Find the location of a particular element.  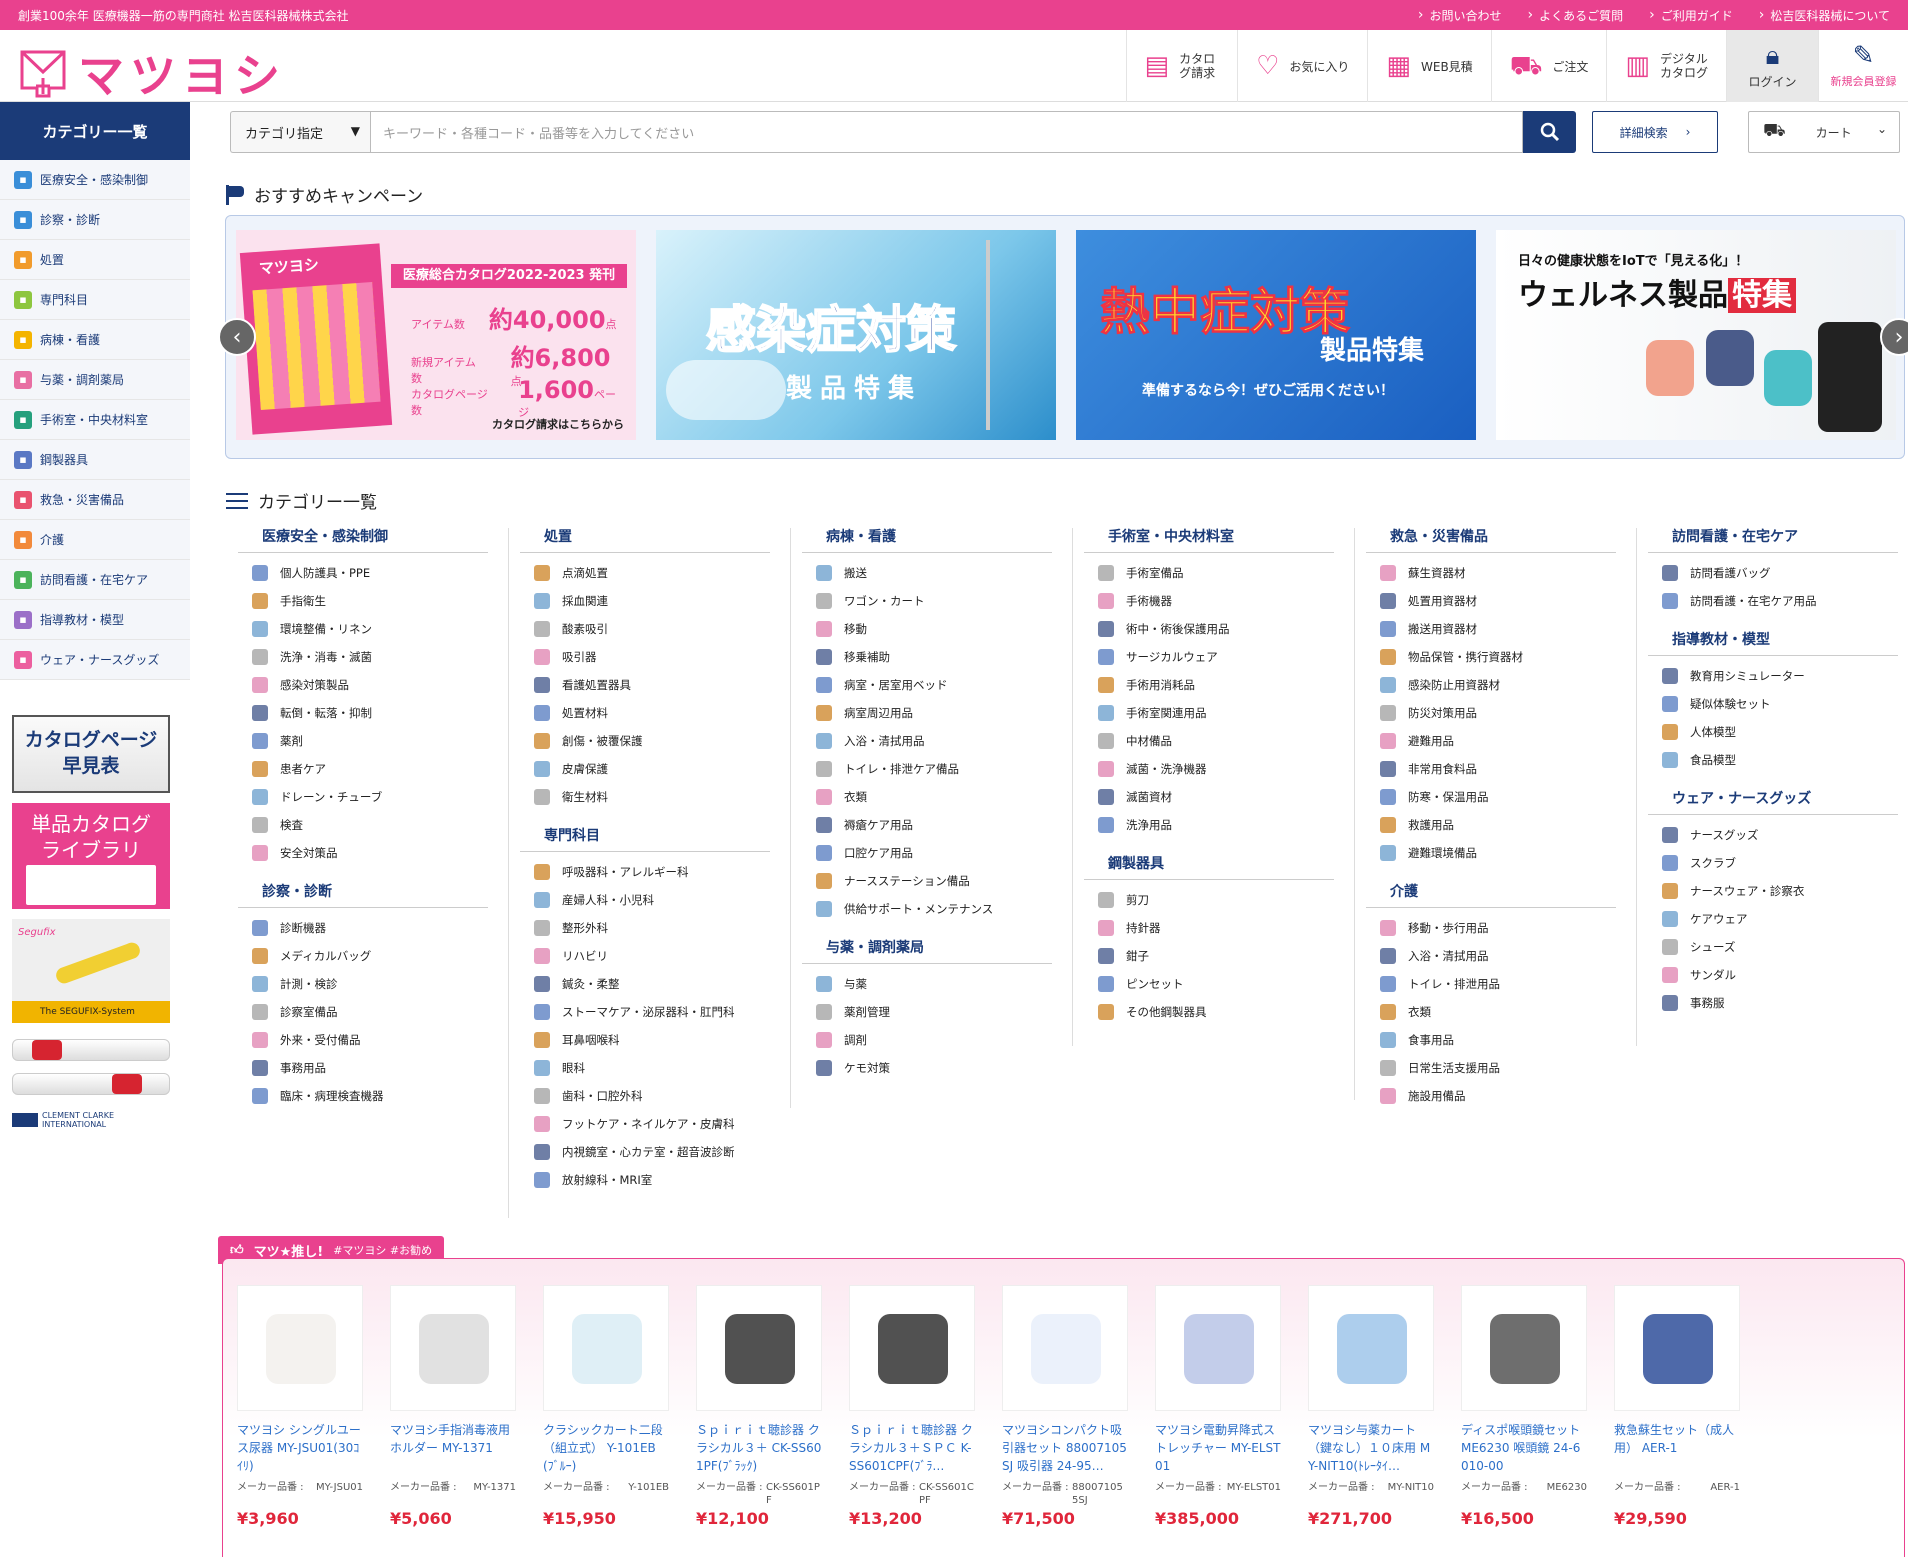

category-link: 移乗補助 is located at coordinates (928, 657).